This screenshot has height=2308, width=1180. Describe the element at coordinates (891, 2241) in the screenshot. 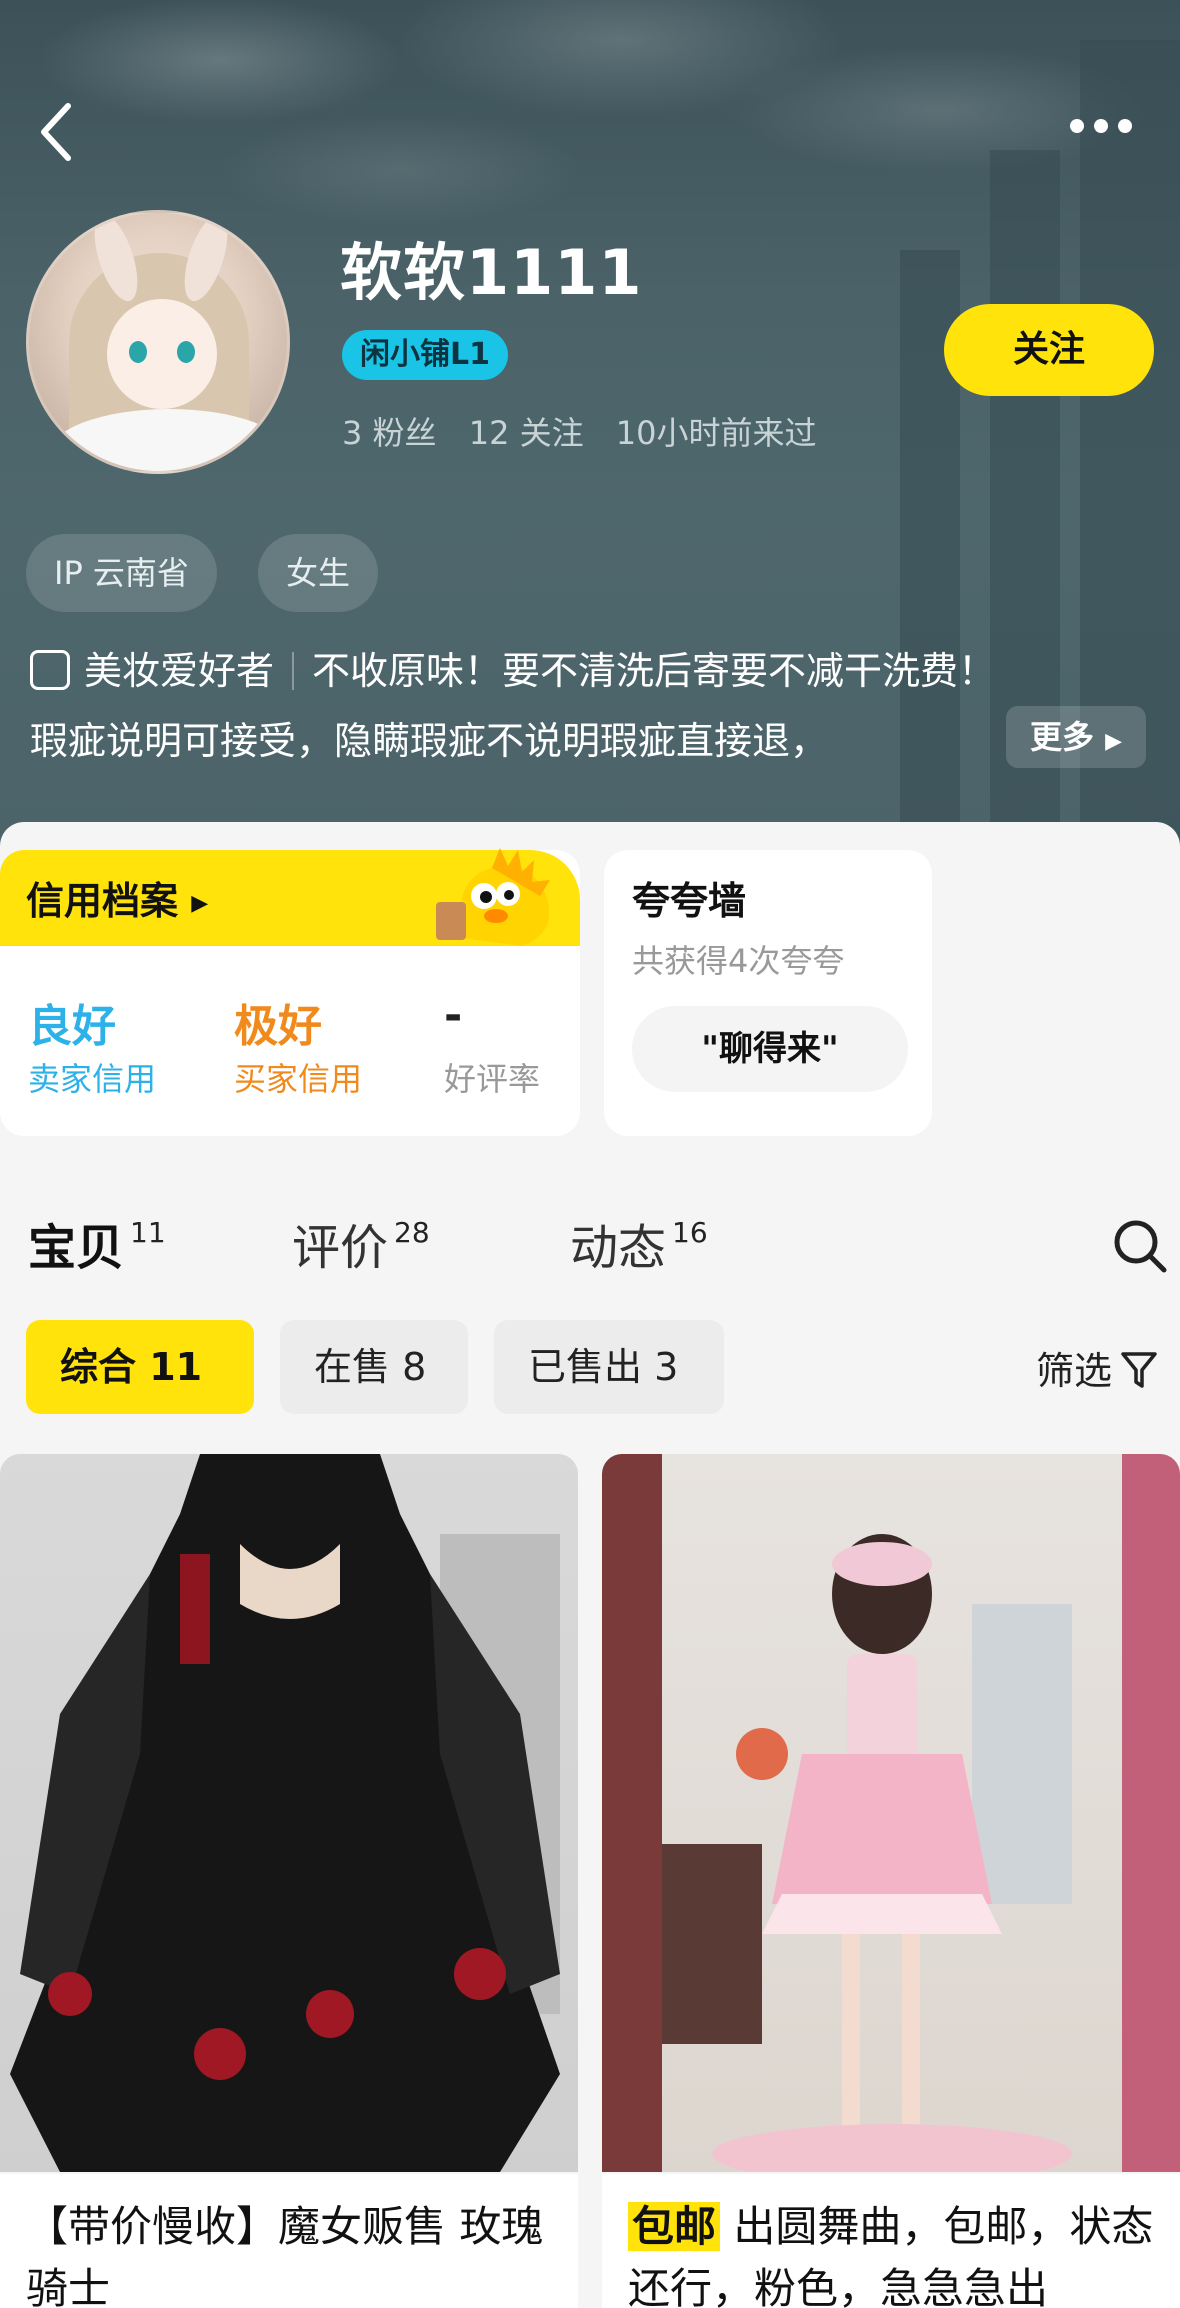

I see `product-caption-2: 包邮 出圆舞曲，包邮，状态还行，粉色，急急急出` at that location.